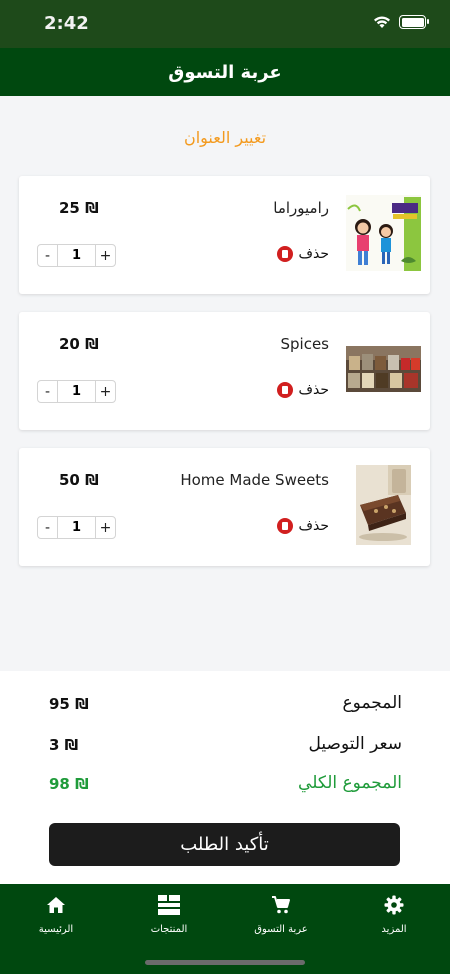  I want to click on status-icons, so click(401, 22).